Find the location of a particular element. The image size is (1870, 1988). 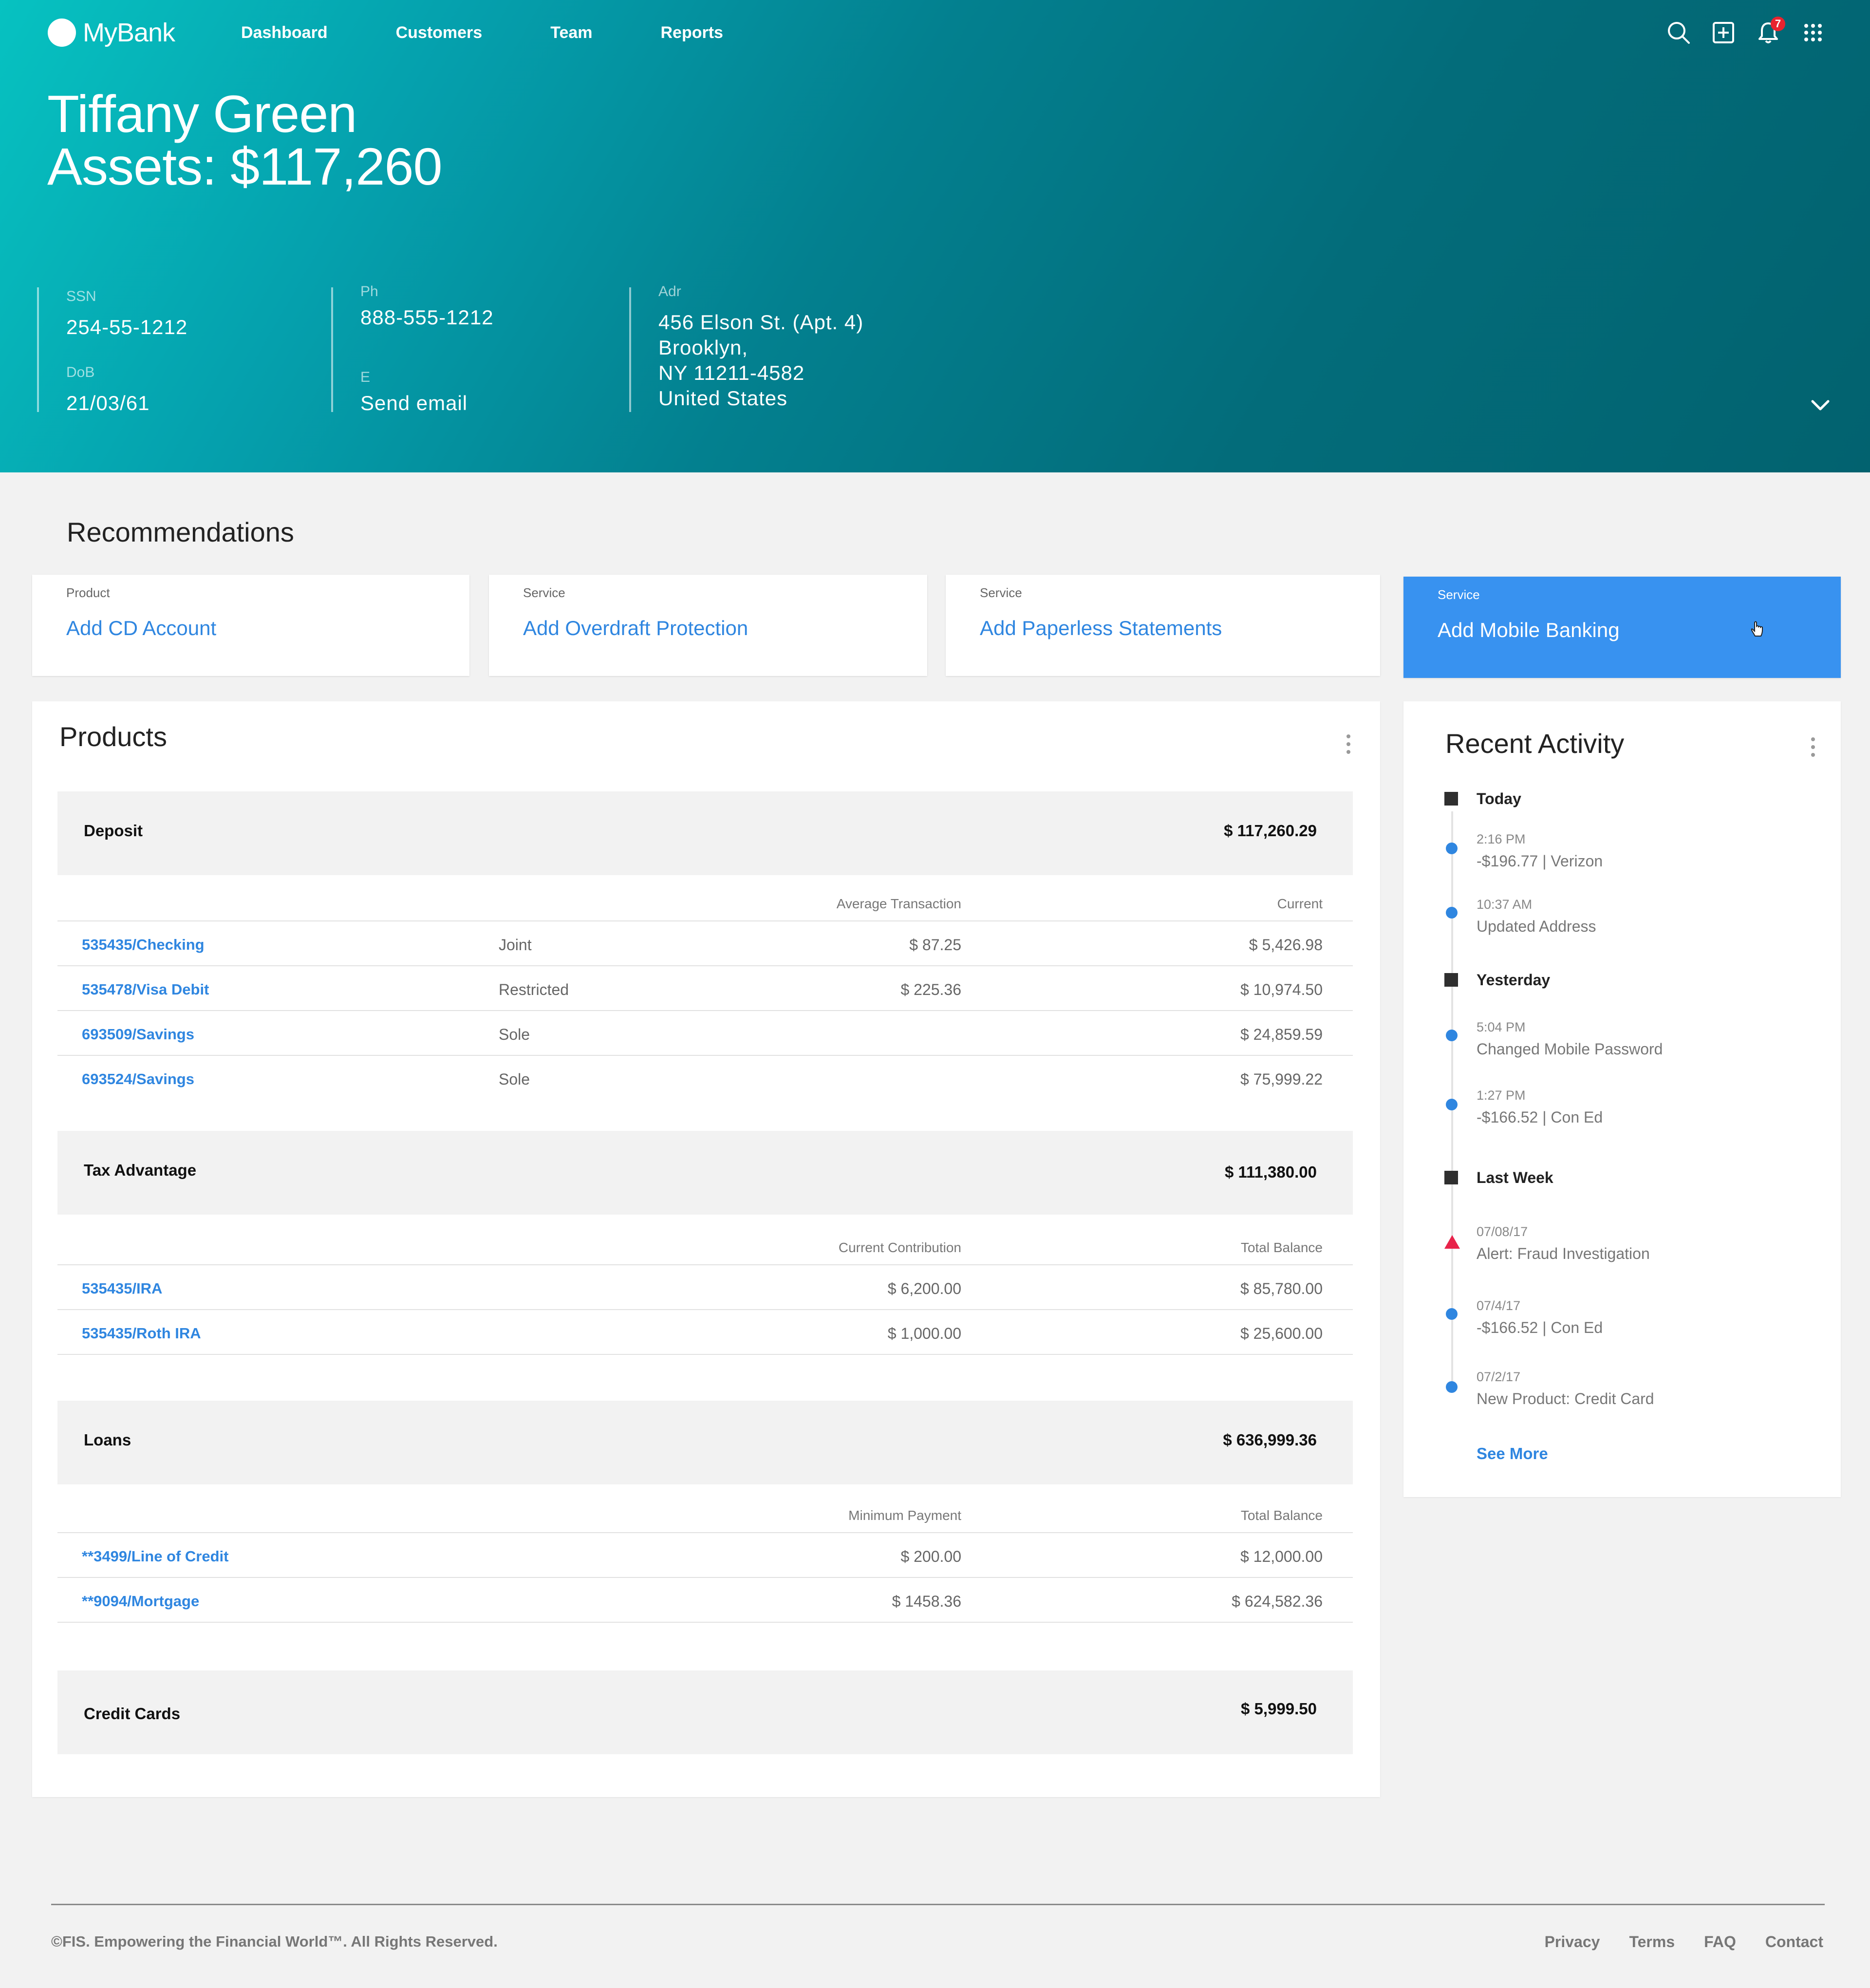

table-row: 693509/Savings Sole $ 24,859.59 is located at coordinates (705, 1034).